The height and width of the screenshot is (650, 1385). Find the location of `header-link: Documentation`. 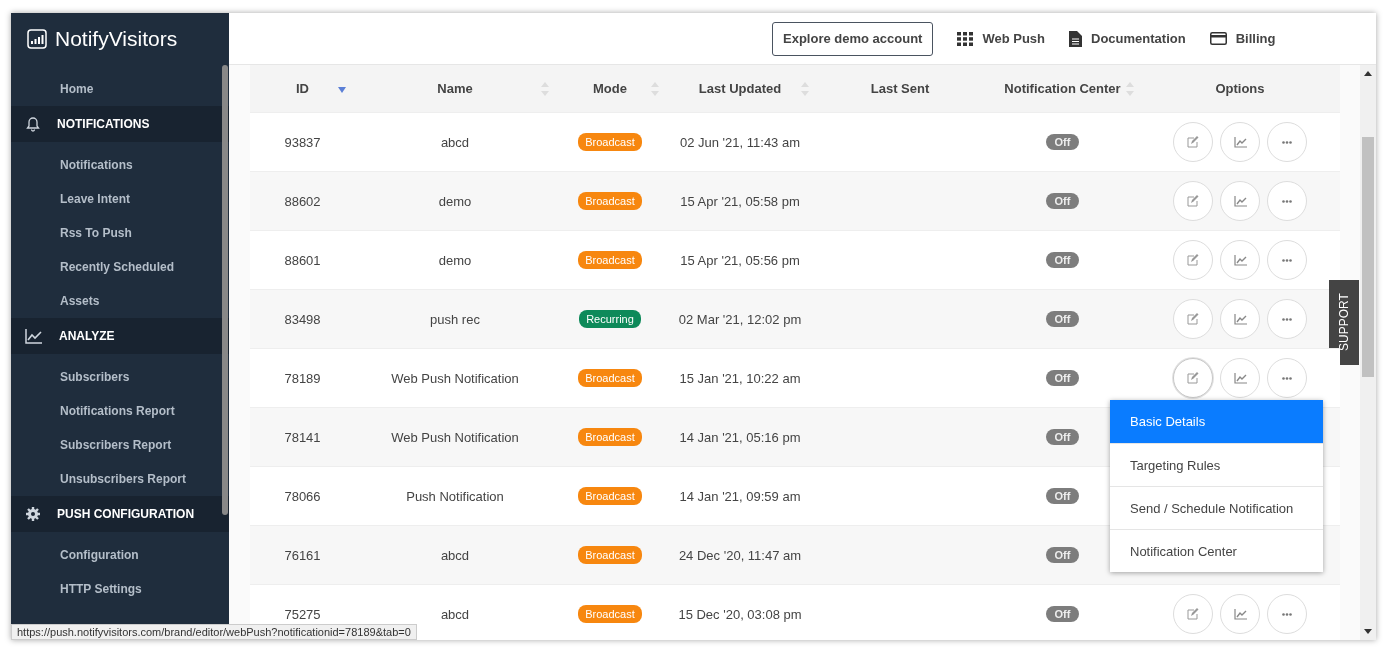

header-link: Documentation is located at coordinates (1127, 38).